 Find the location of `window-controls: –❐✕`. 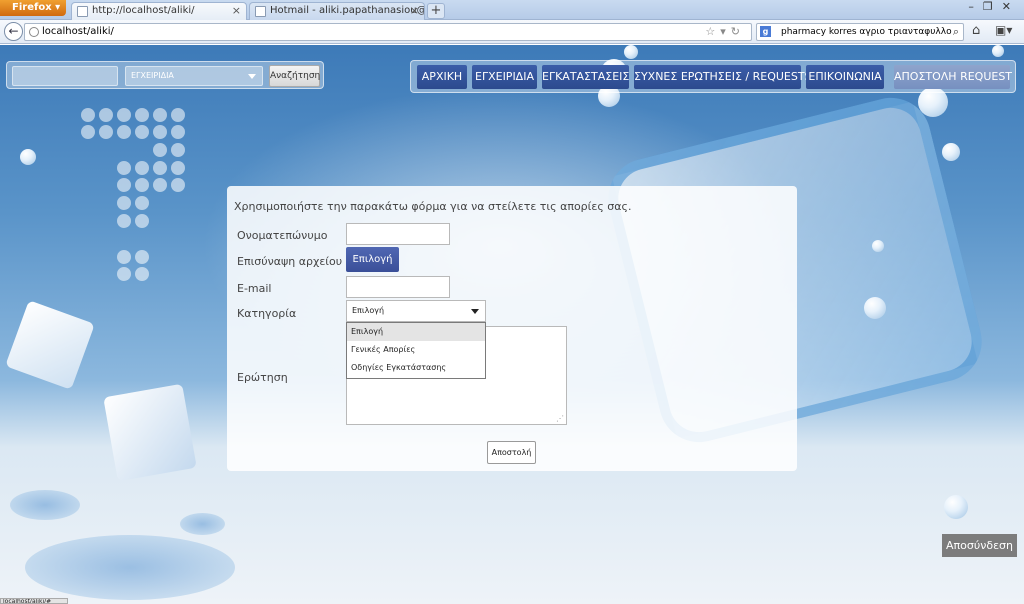

window-controls: –❐✕ is located at coordinates (994, 6).